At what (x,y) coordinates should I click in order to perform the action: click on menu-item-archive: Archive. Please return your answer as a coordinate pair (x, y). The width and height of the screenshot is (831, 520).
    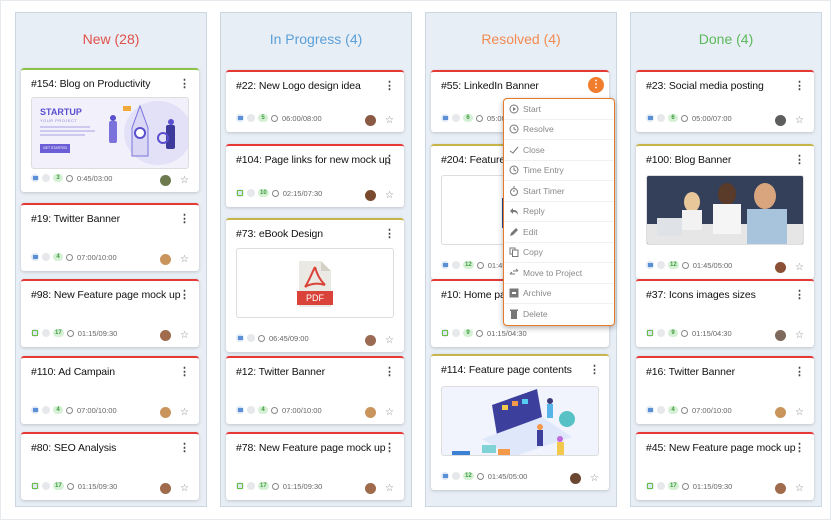
    Looking at the image, I should click on (559, 294).